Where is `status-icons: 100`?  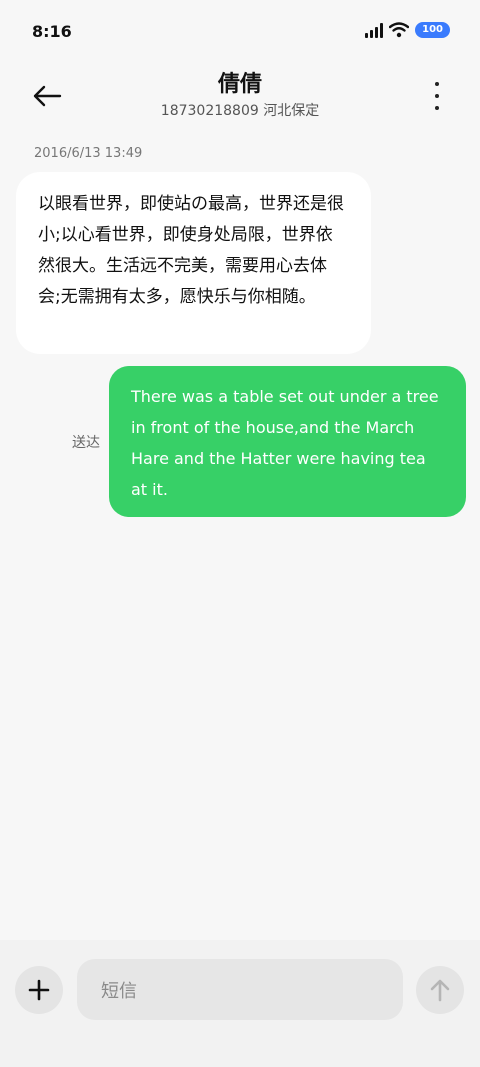 status-icons: 100 is located at coordinates (407, 30).